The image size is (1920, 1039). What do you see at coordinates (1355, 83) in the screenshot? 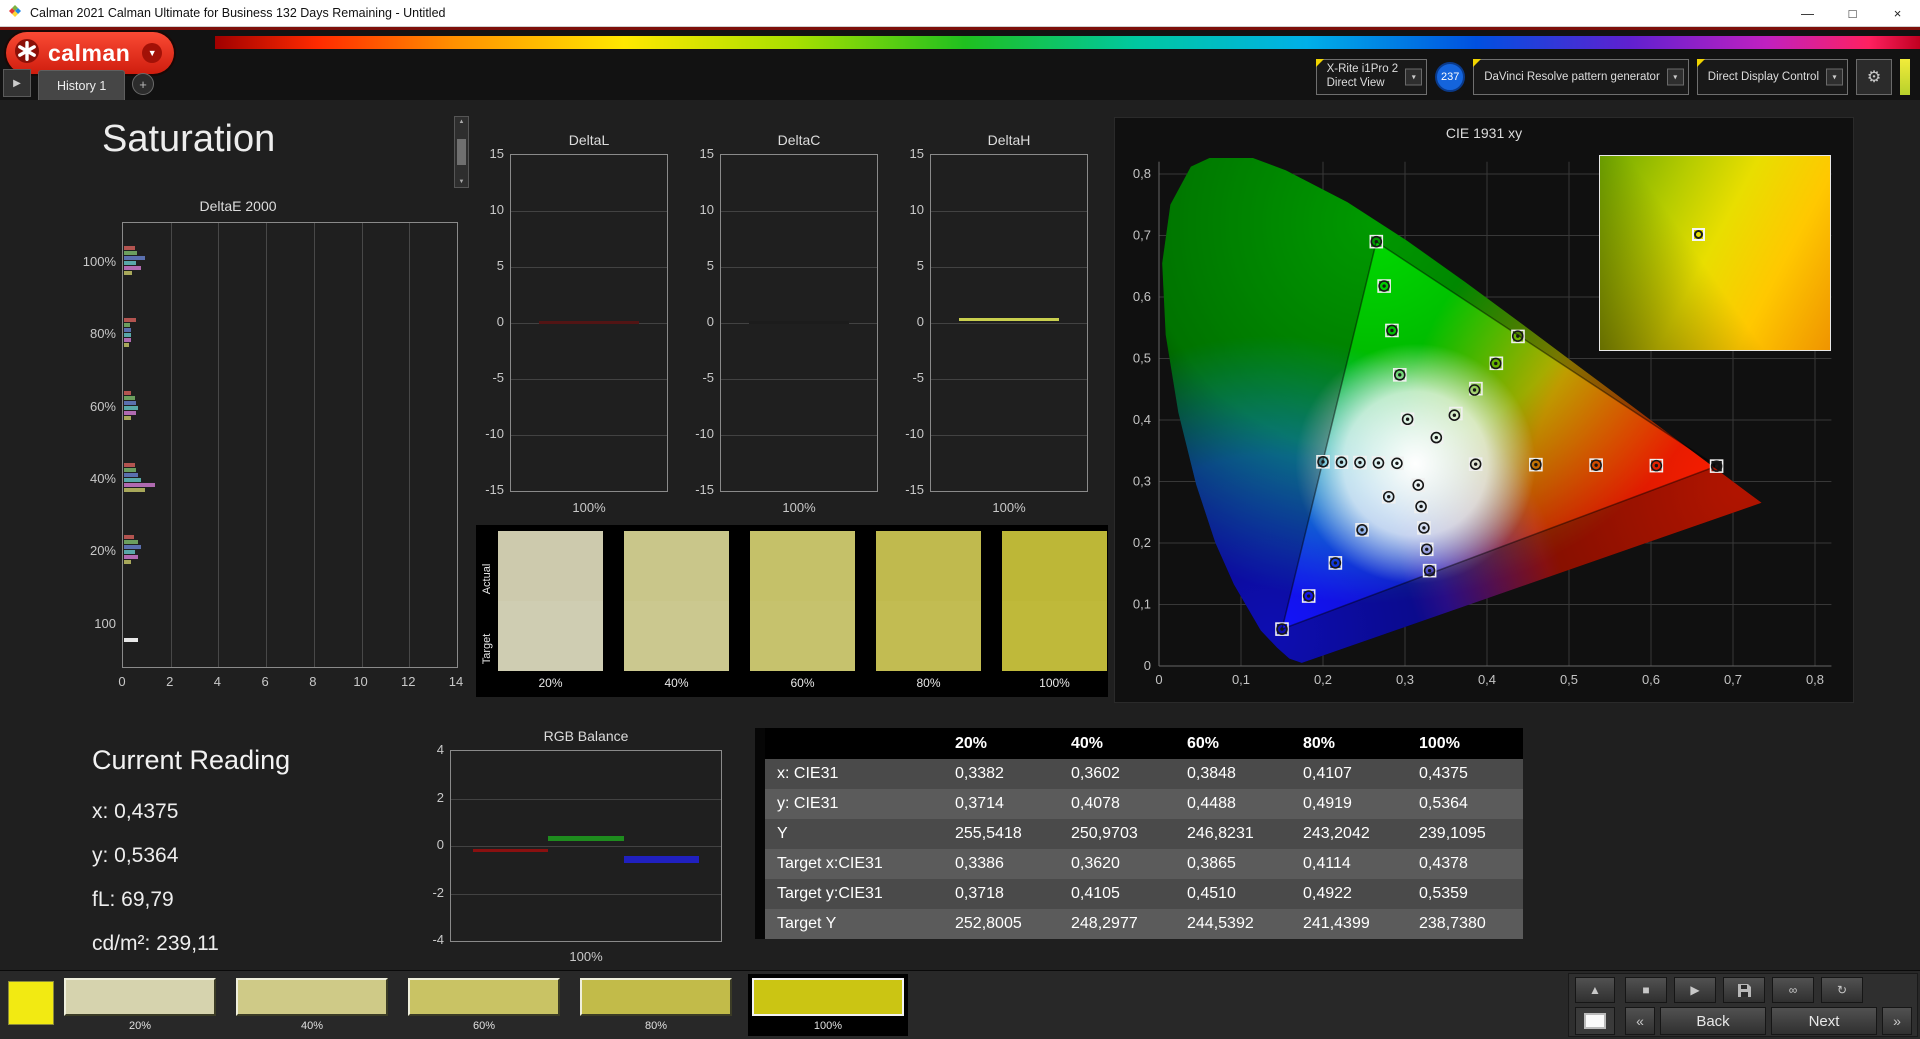
I see `meter-line2: Direct View` at bounding box center [1355, 83].